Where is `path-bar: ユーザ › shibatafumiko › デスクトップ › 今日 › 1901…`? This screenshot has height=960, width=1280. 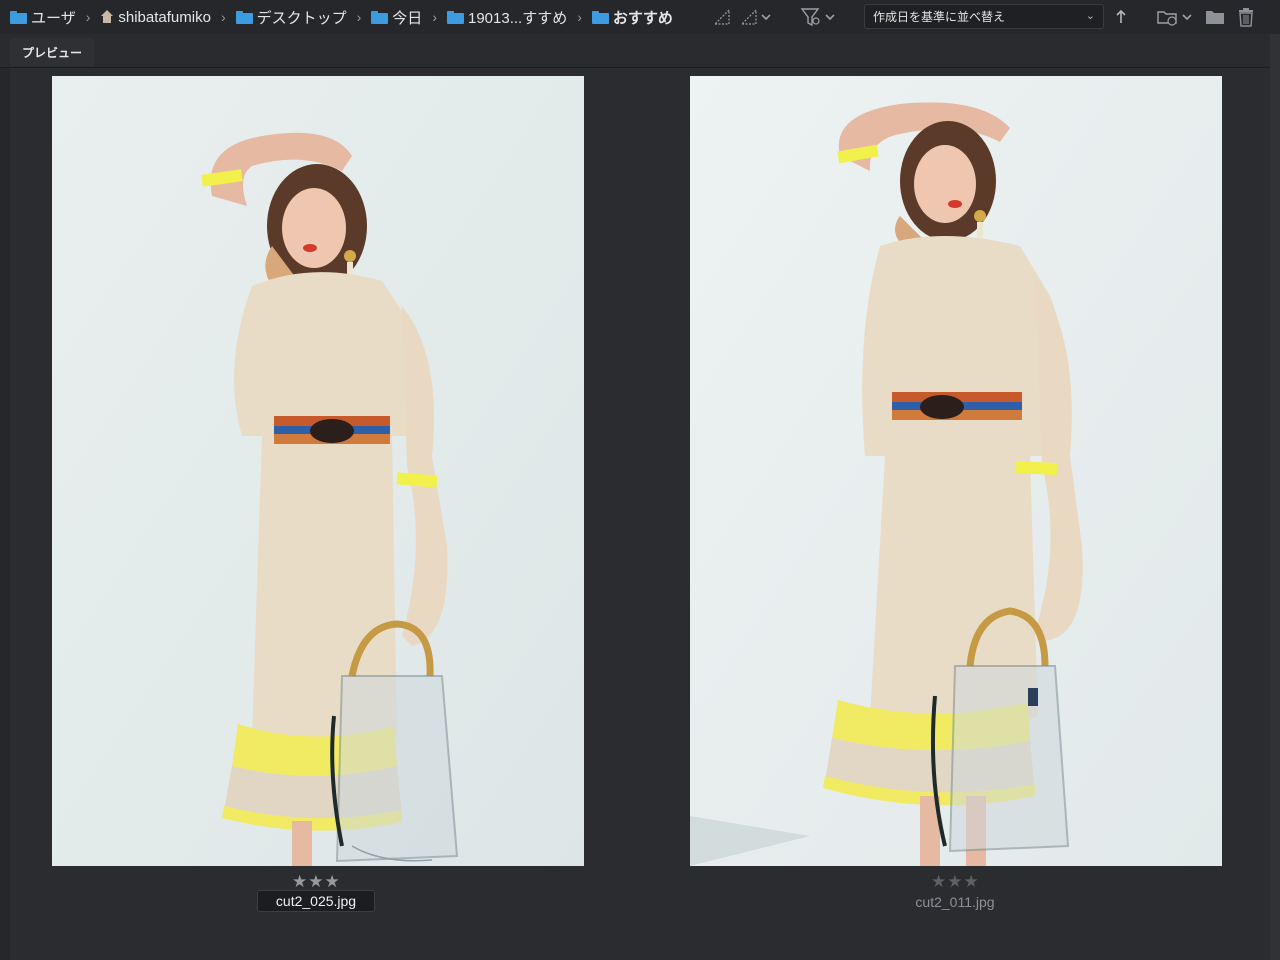 path-bar: ユーザ › shibatafumiko › デスクトップ › 今日 › 1901… is located at coordinates (640, 17).